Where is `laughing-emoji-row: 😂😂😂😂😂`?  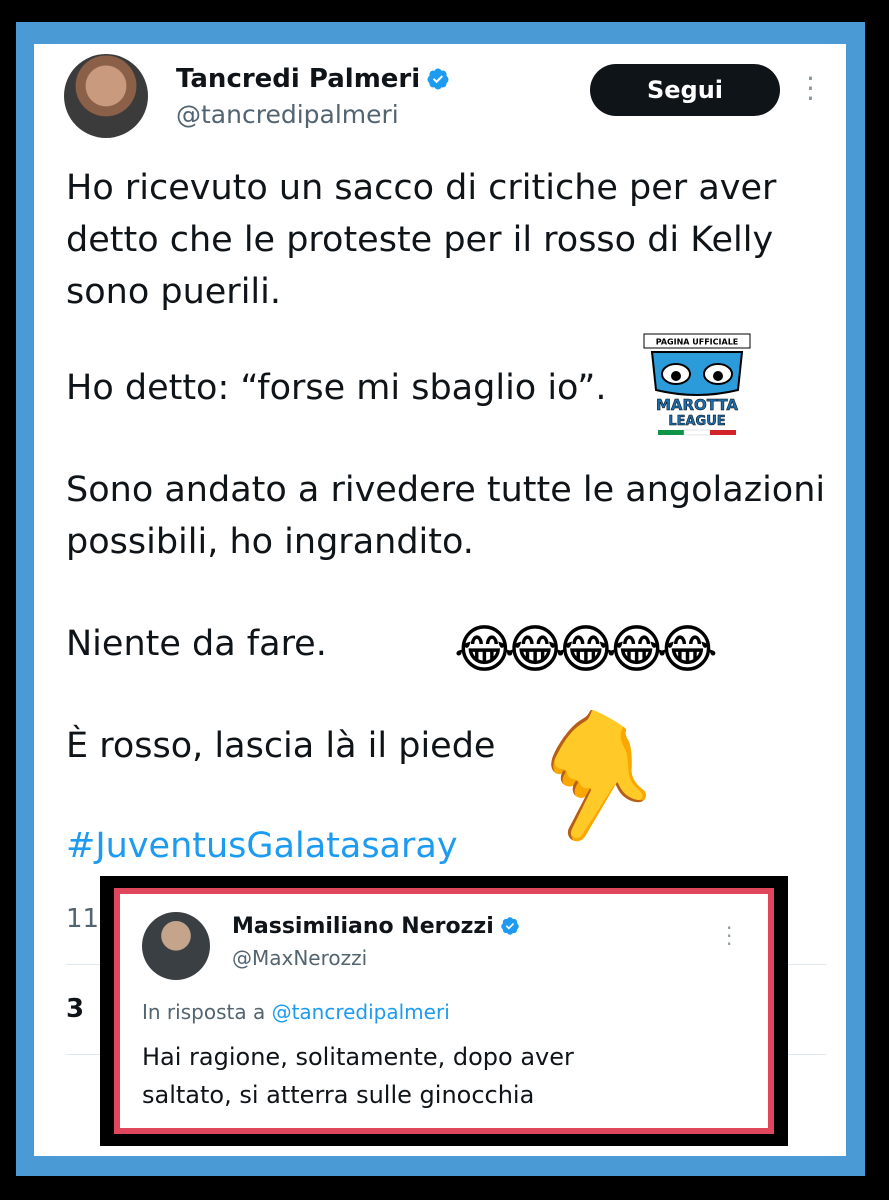 laughing-emoji-row: 😂😂😂😂😂 is located at coordinates (586, 650).